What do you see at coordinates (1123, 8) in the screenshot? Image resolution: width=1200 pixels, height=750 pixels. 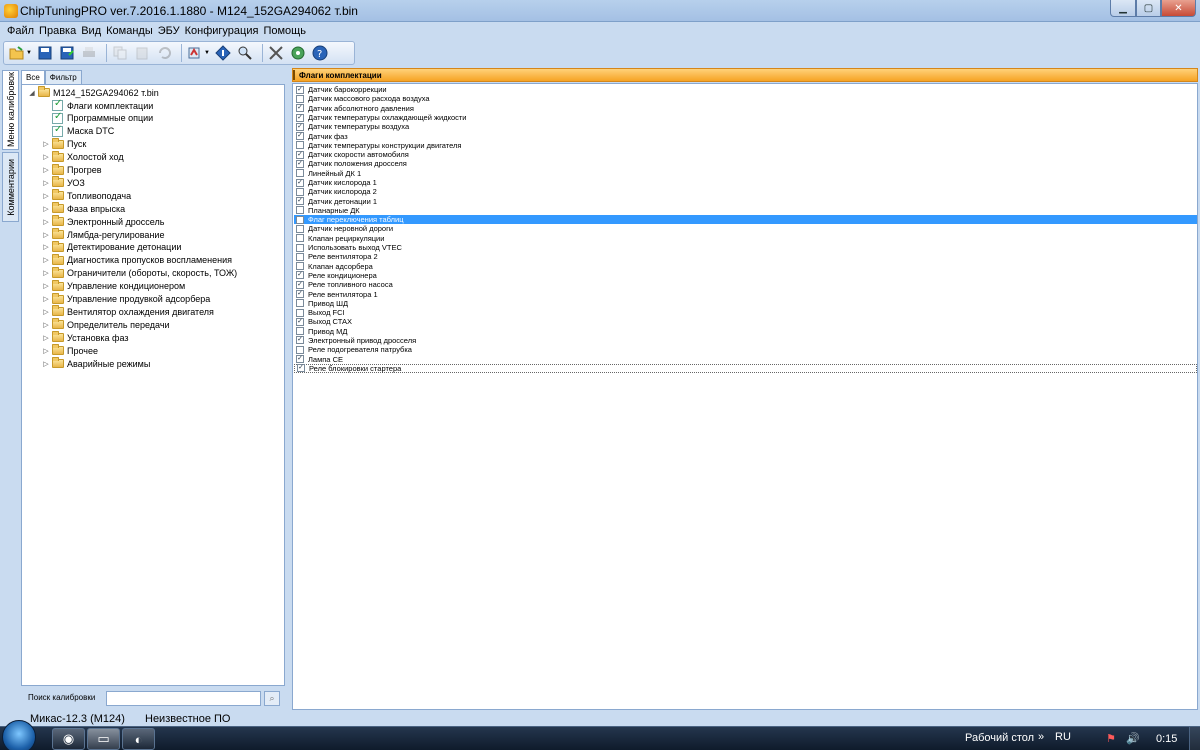 I see `minimize-button: ▁` at bounding box center [1123, 8].